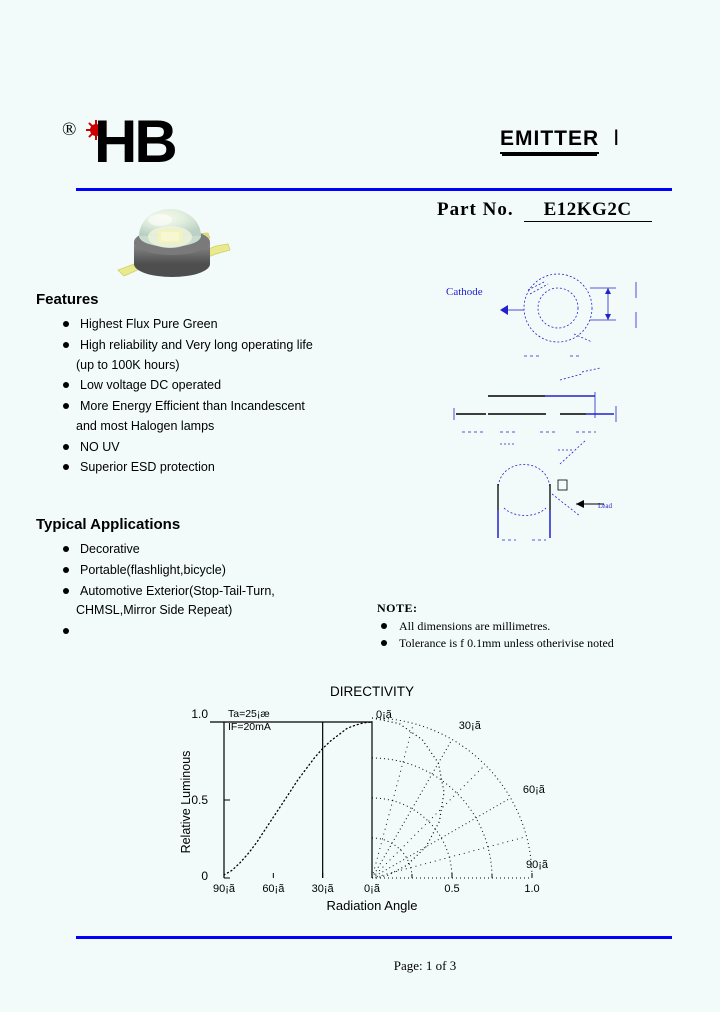 Image resolution: width=720 pixels, height=1012 pixels. I want to click on mechanical-drawings: Cathode Lead, so click(562, 413).